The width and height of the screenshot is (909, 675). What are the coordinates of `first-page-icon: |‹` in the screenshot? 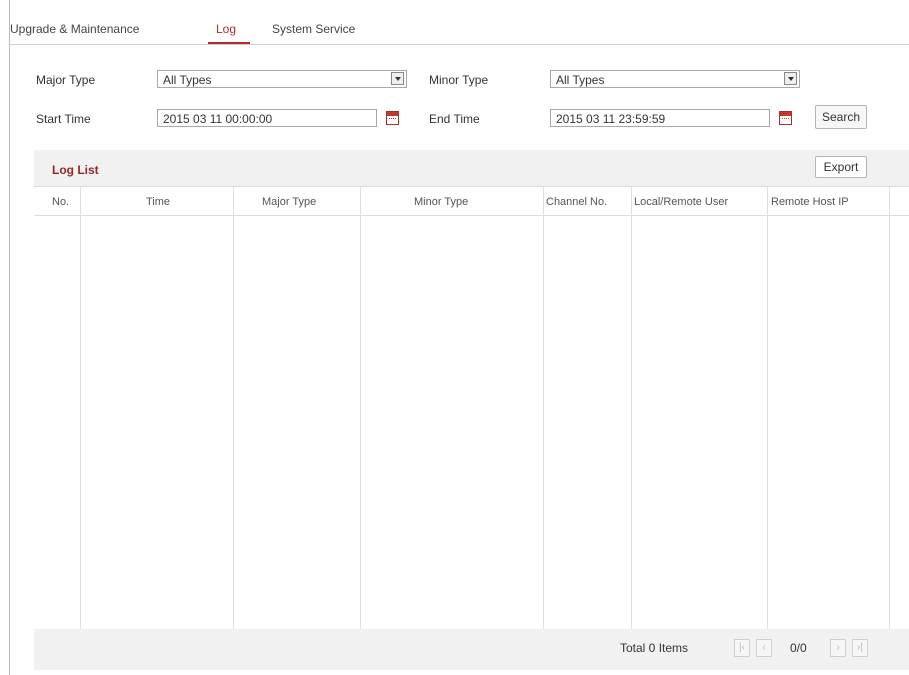 It's located at (742, 648).